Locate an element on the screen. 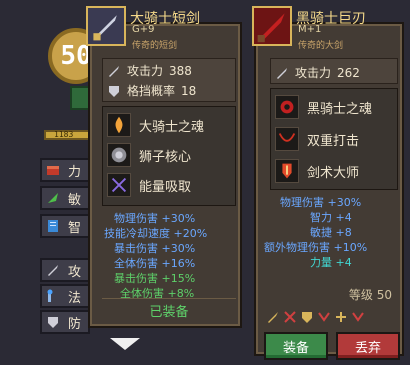 Image resolution: width=410 pixels, height=365 pixels. base-stats: 攻击力 388 格挡概率 18 is located at coordinates (169, 80).